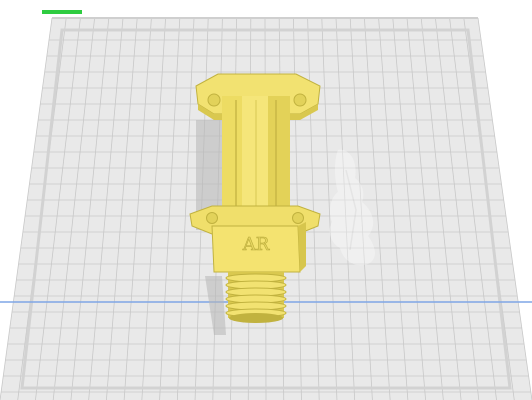 Image resolution: width=532 pixels, height=400 pixels. Describe the element at coordinates (62, 12) in the screenshot. I see `slice-progress-bar` at that location.